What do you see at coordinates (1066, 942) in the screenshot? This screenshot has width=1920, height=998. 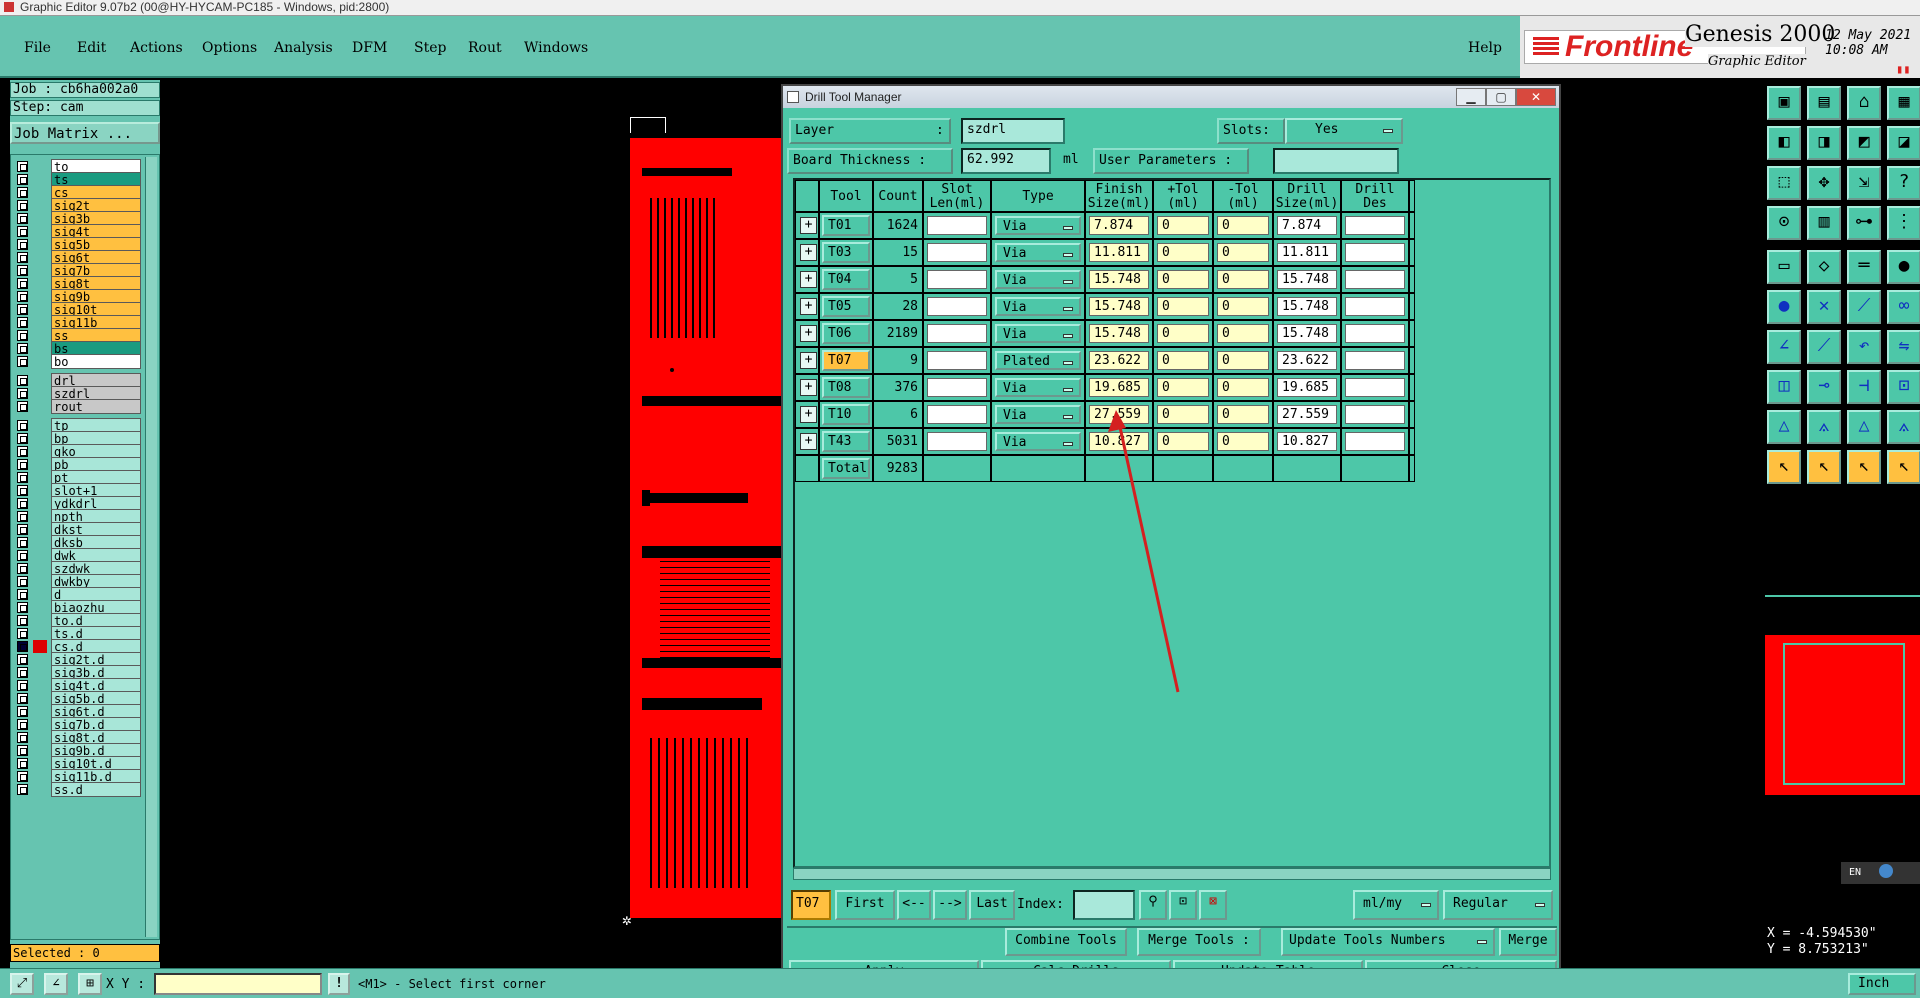 I see `combine-tools-button: Combine Tools` at bounding box center [1066, 942].